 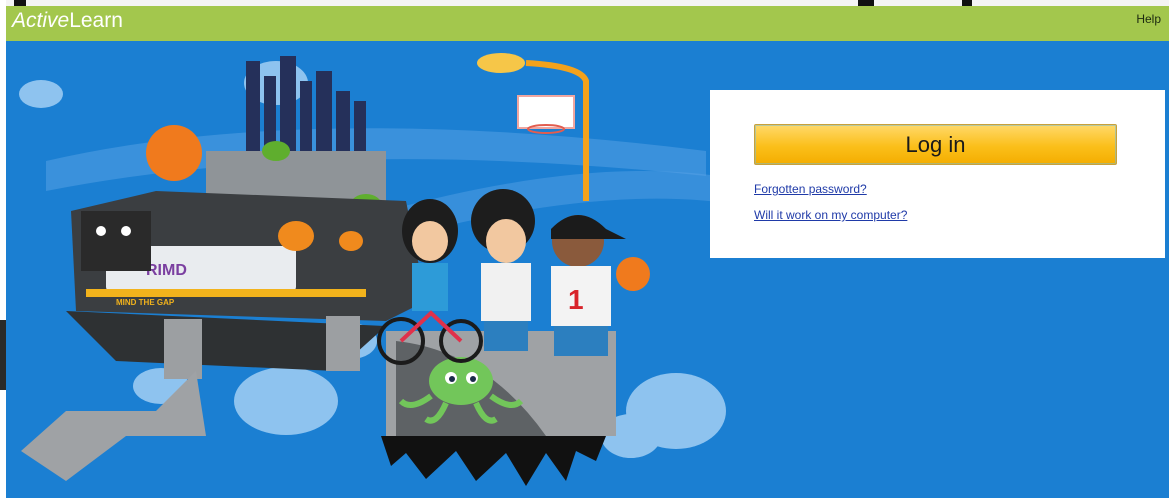 I want to click on activelearn-logo: ActiveLearn, so click(x=67, y=21).